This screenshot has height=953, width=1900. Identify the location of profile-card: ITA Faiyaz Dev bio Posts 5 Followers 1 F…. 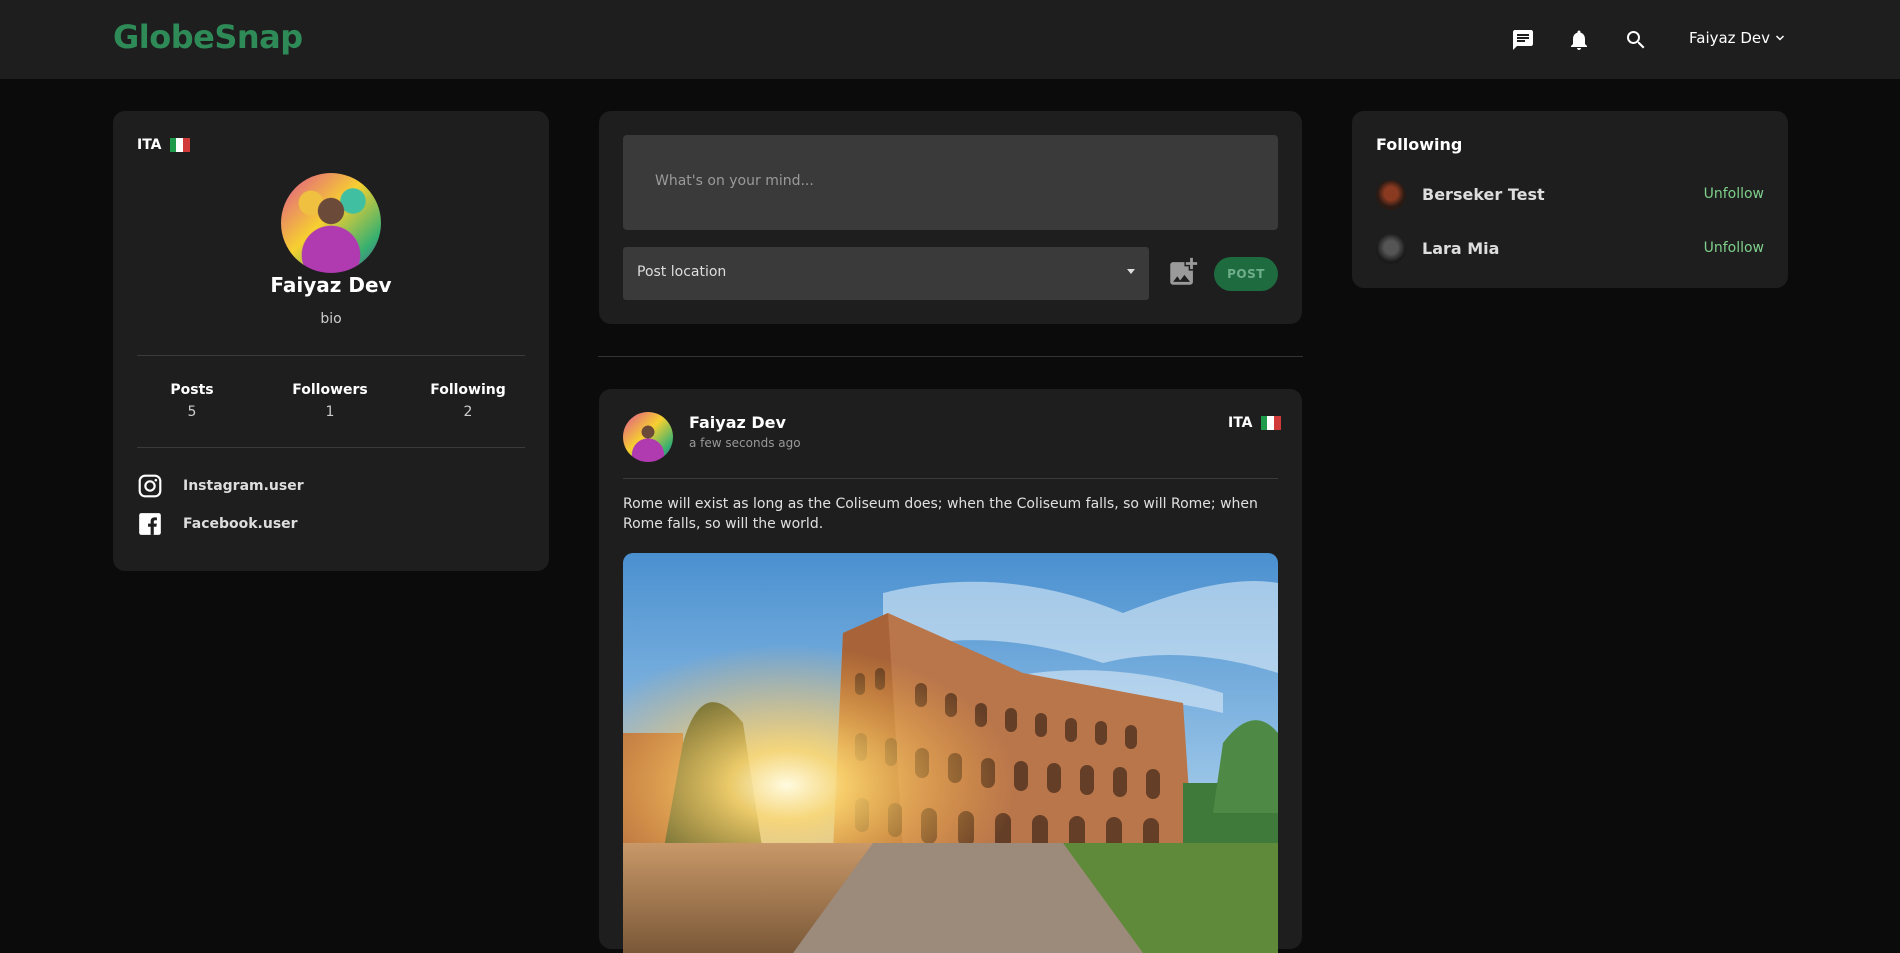
(331, 341).